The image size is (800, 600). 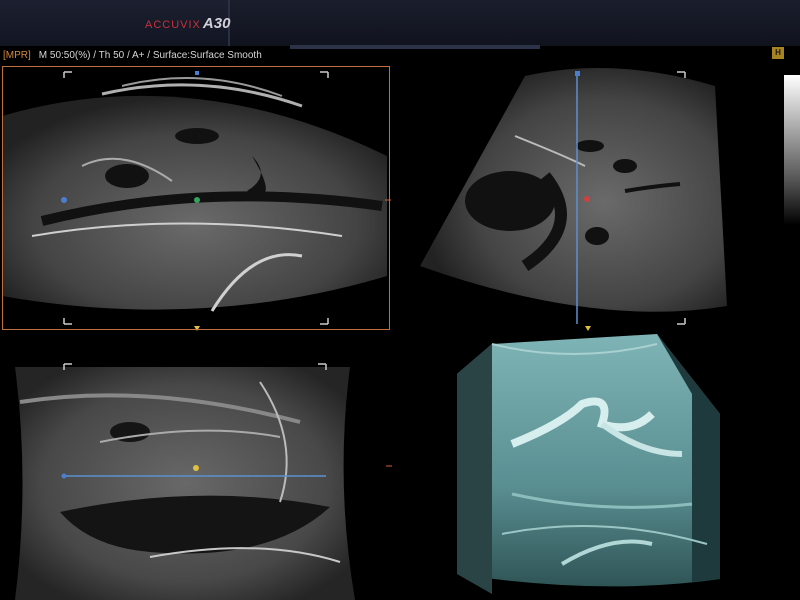 What do you see at coordinates (115, 23) in the screenshot?
I see `logo-panel: ACCUVIX A30` at bounding box center [115, 23].